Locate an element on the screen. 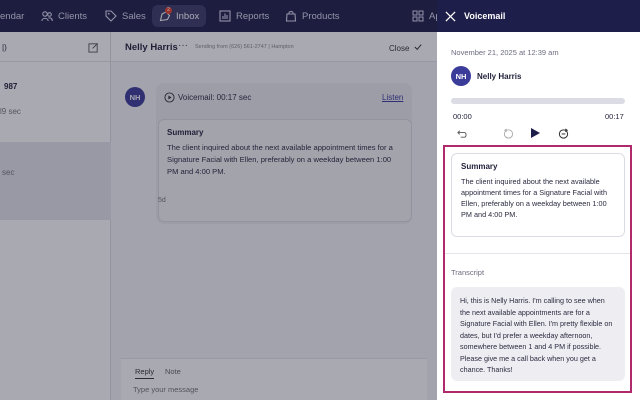 This screenshot has height=400, width=640. undo-button is located at coordinates (462, 133).